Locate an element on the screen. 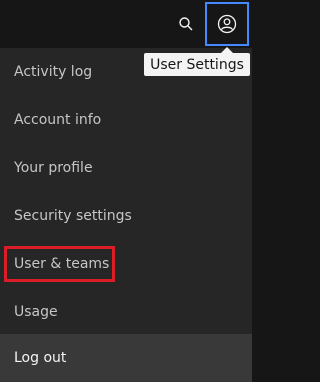 The height and width of the screenshot is (382, 320). menu-item-user-teams: User & teams is located at coordinates (126, 264).